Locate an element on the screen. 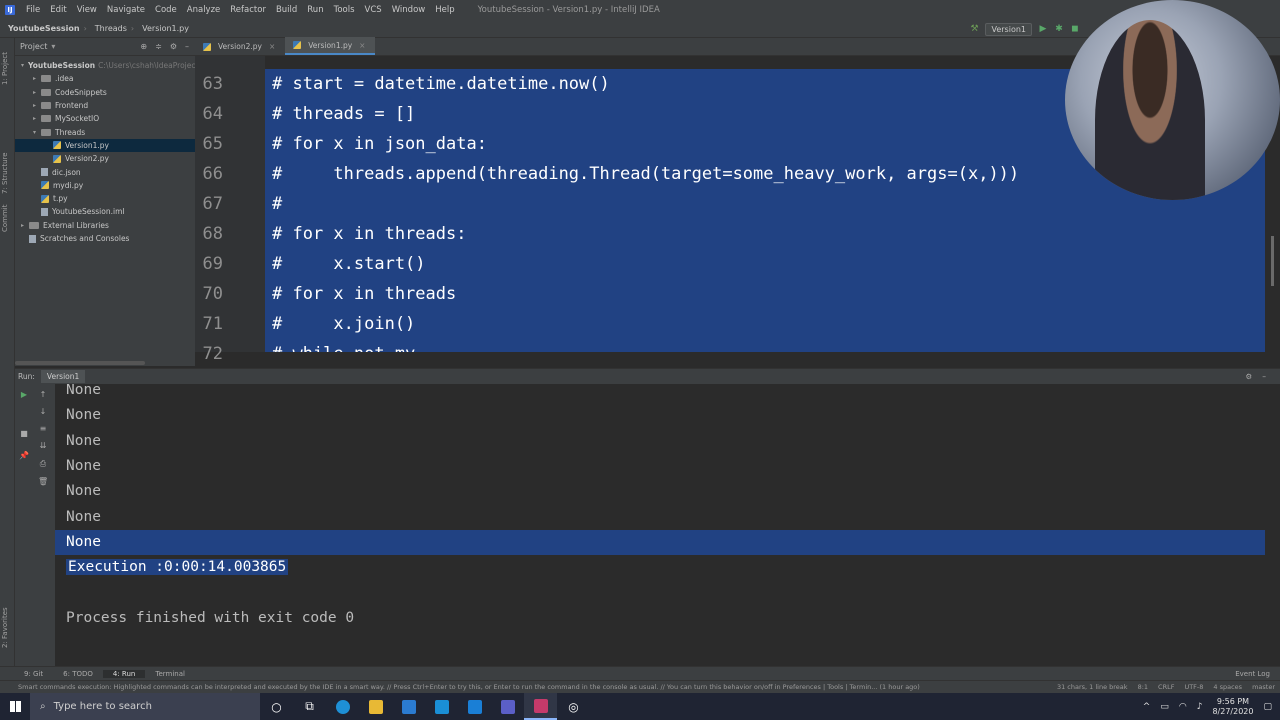 The width and height of the screenshot is (1280, 720). cortana-icon: ○ is located at coordinates (276, 706).